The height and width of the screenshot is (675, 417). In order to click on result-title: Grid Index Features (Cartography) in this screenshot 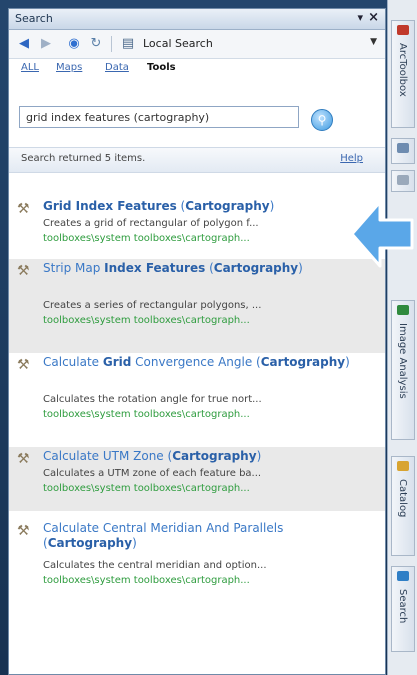, I will do `click(208, 206)`.